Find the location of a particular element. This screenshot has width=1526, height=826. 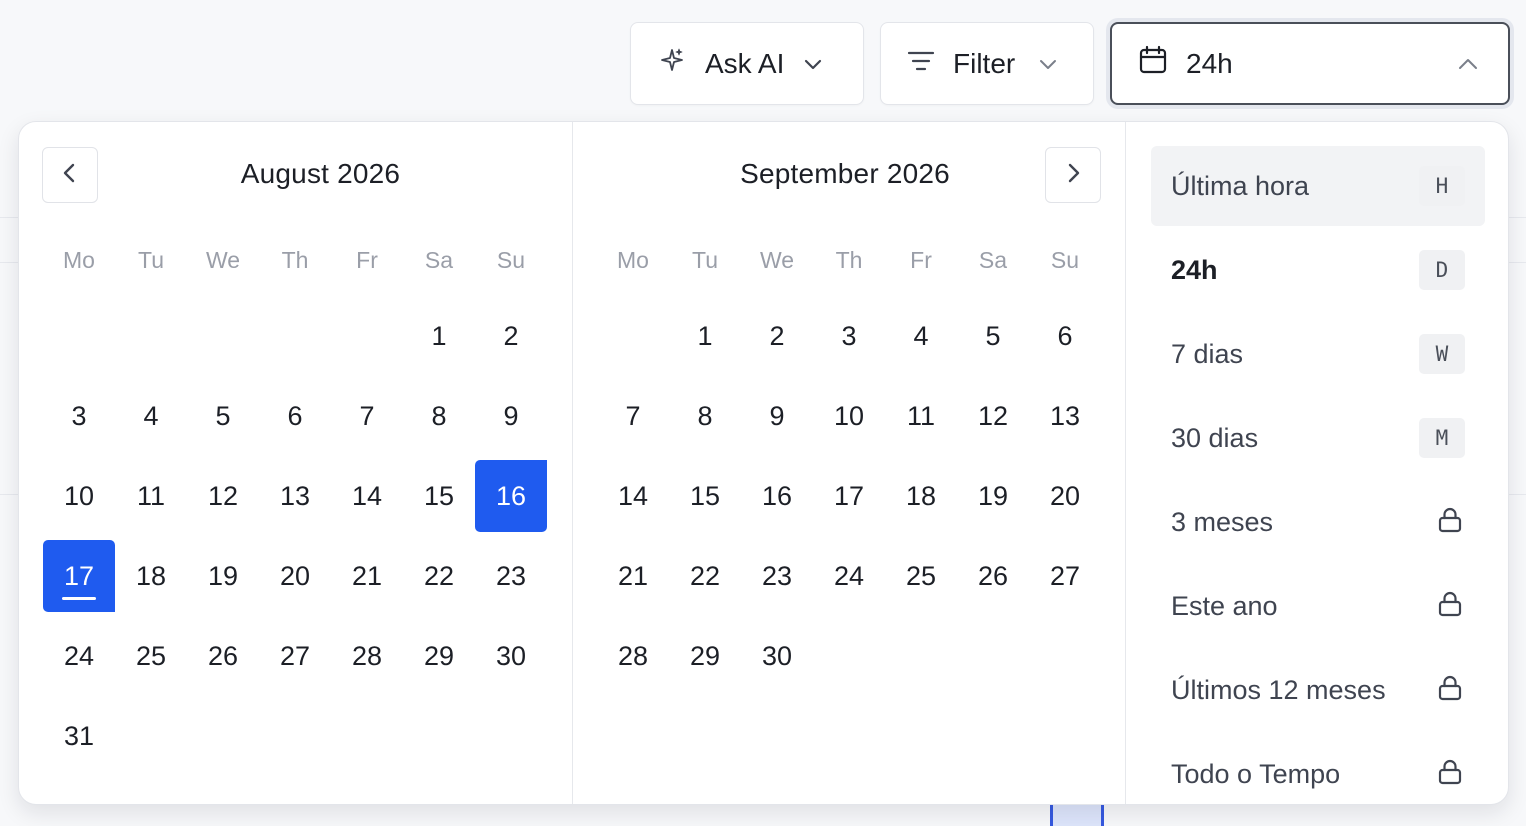

filter-label: Filter is located at coordinates (984, 63).